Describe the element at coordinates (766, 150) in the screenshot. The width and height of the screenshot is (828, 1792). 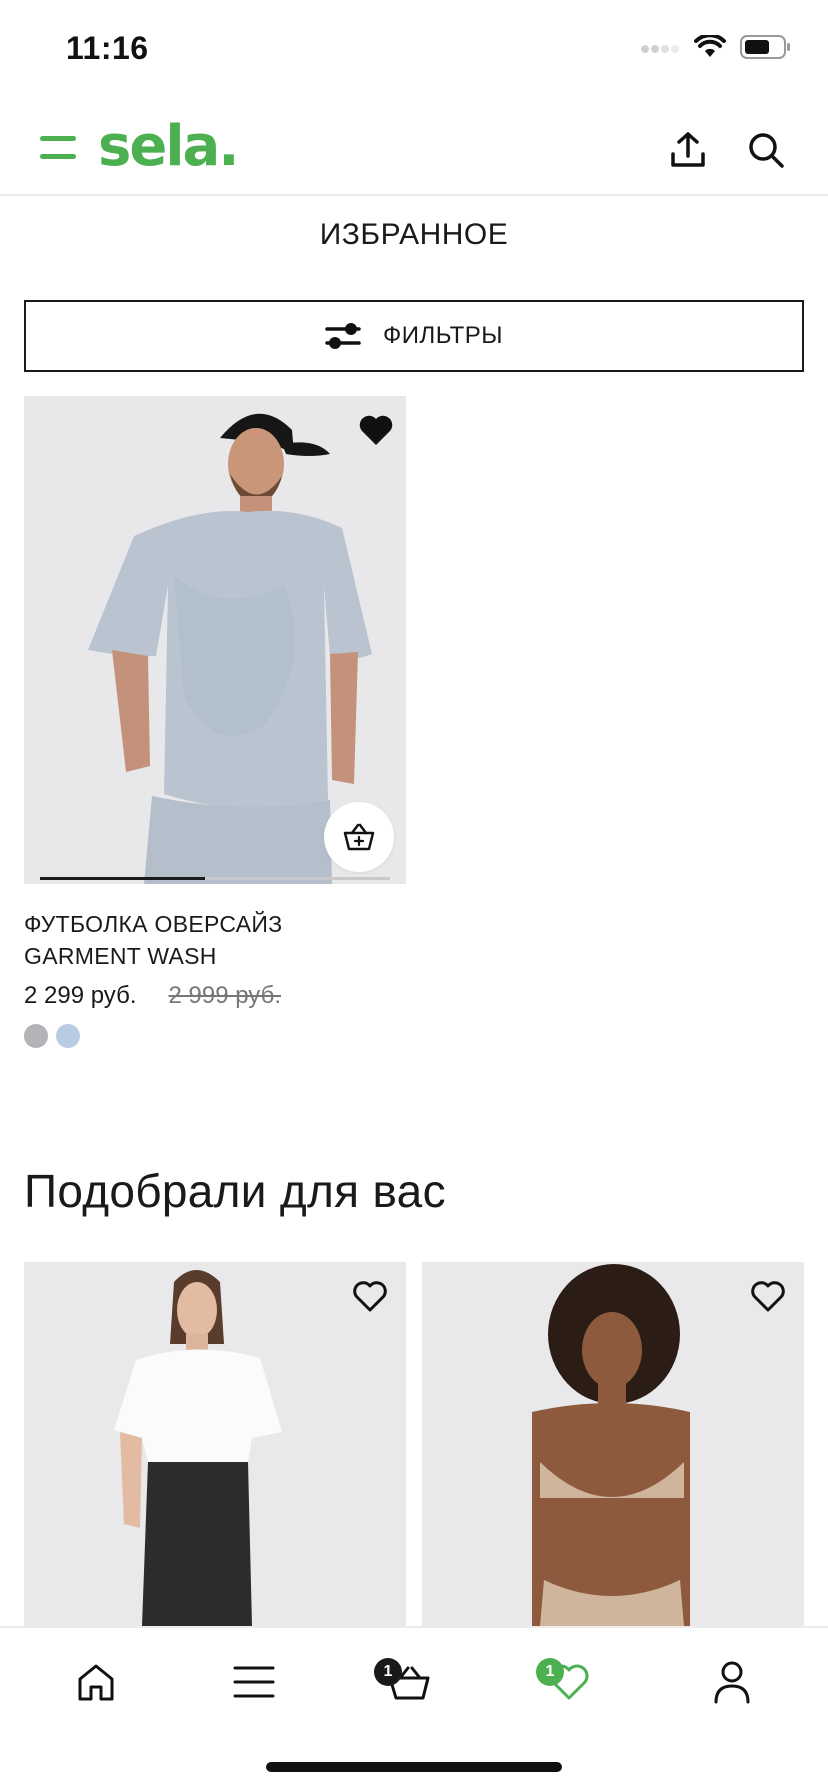
I see `search-icon` at that location.